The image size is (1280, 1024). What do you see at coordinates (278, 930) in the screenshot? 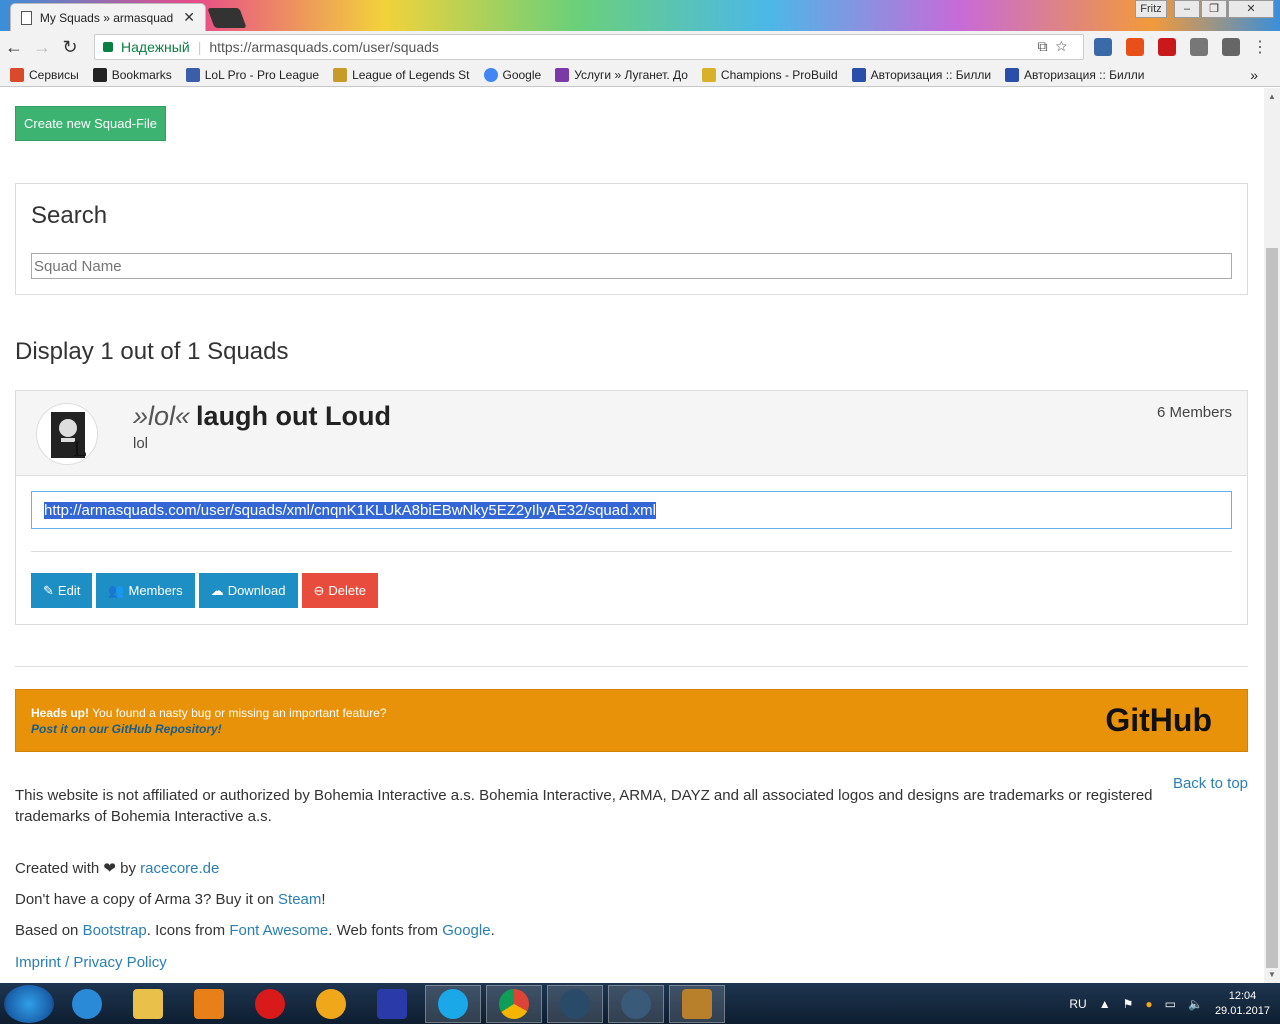
I see `font-awesome-link: Font Awesome` at bounding box center [278, 930].